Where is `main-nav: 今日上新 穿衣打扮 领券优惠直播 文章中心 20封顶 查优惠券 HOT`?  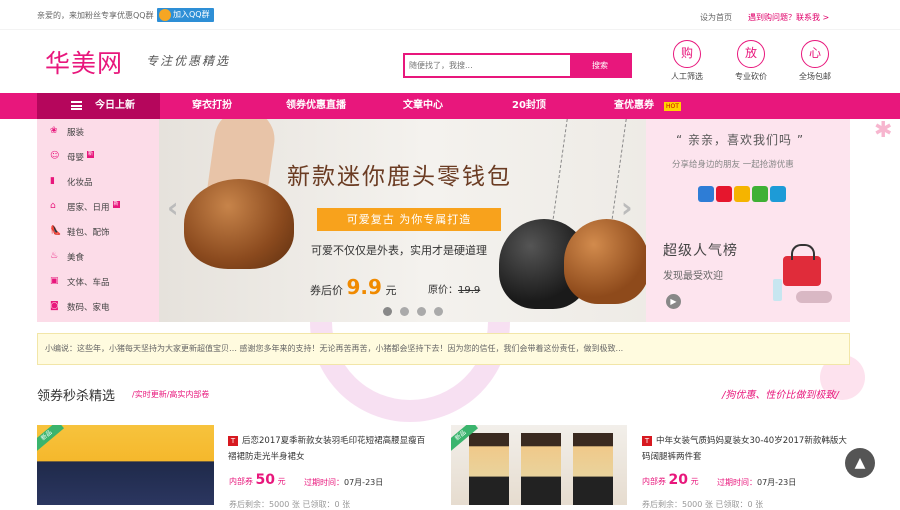 main-nav: 今日上新 穿衣打扮 领券优惠直播 文章中心 20封顶 查优惠券 HOT is located at coordinates (450, 106).